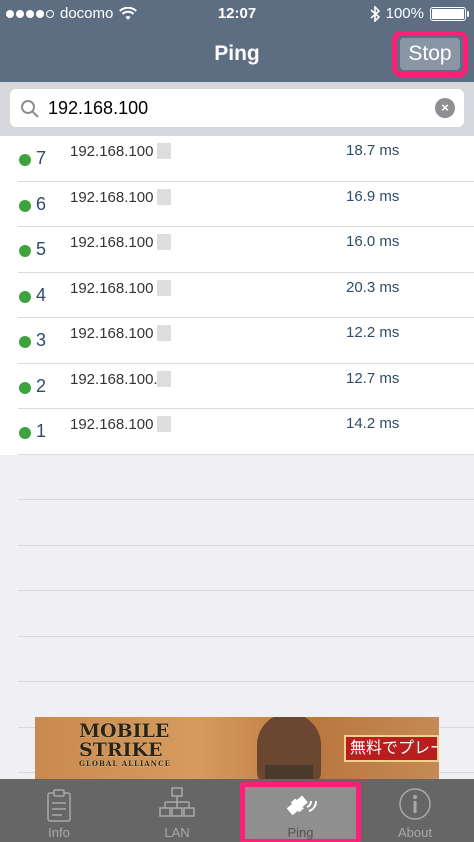 This screenshot has height=842, width=474. What do you see at coordinates (41, 203) in the screenshot?
I see `sequence-number: 6` at bounding box center [41, 203].